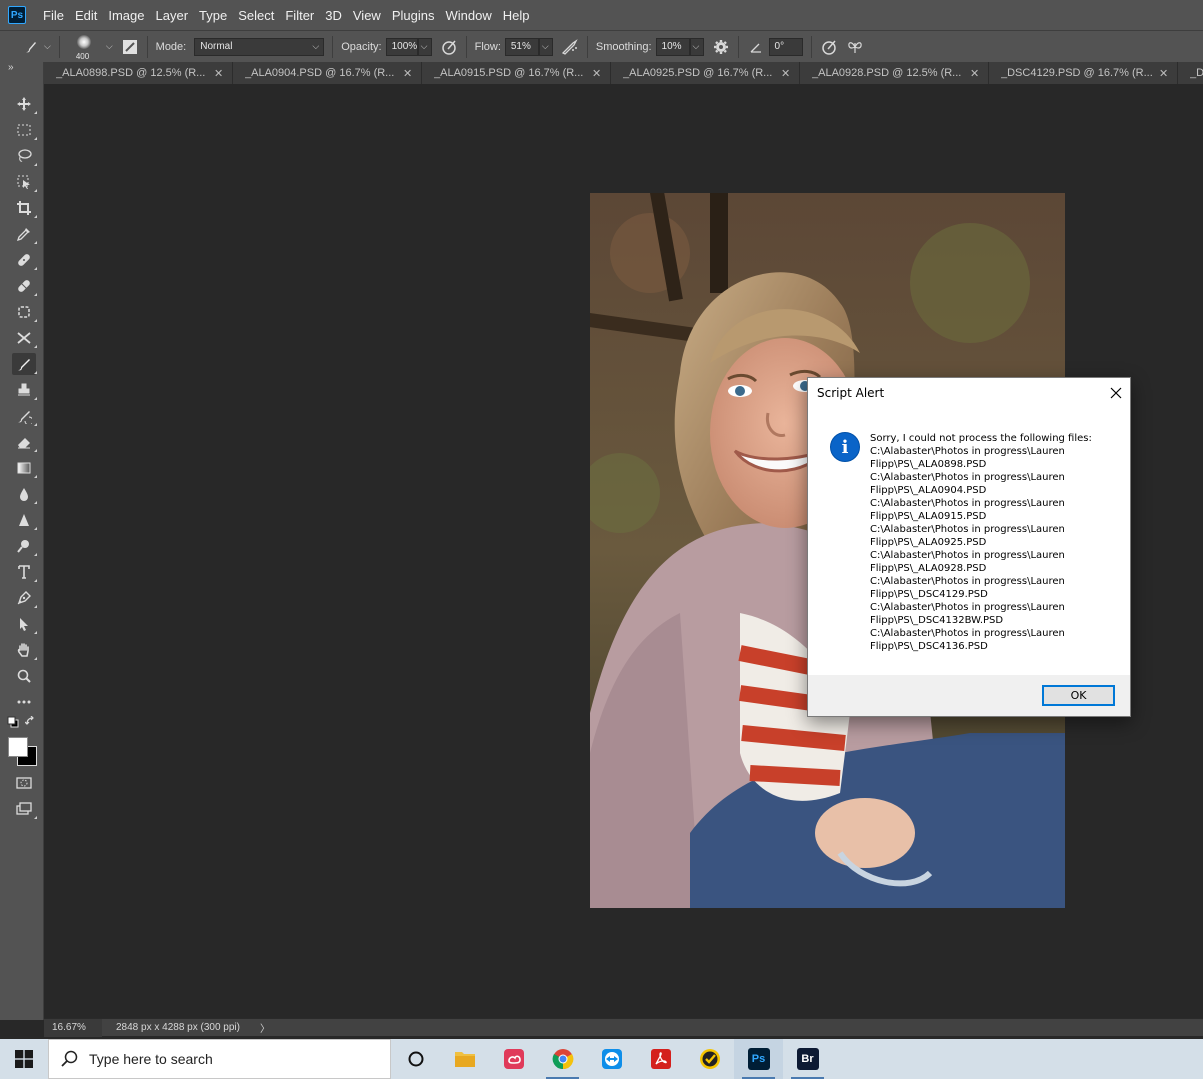 The height and width of the screenshot is (1079, 1203). I want to click on divider, so click(333, 46).